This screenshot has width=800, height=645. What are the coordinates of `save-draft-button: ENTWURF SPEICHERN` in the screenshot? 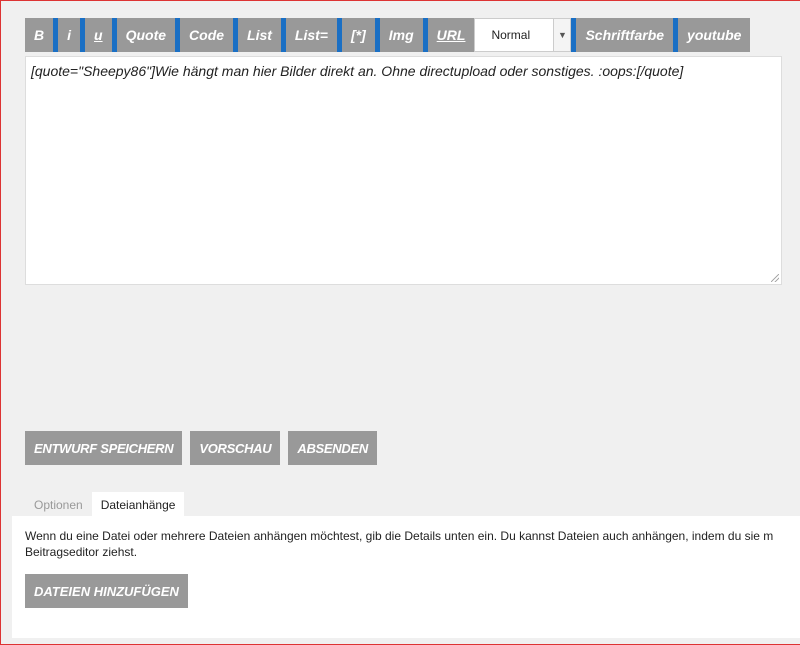 It's located at (104, 448).